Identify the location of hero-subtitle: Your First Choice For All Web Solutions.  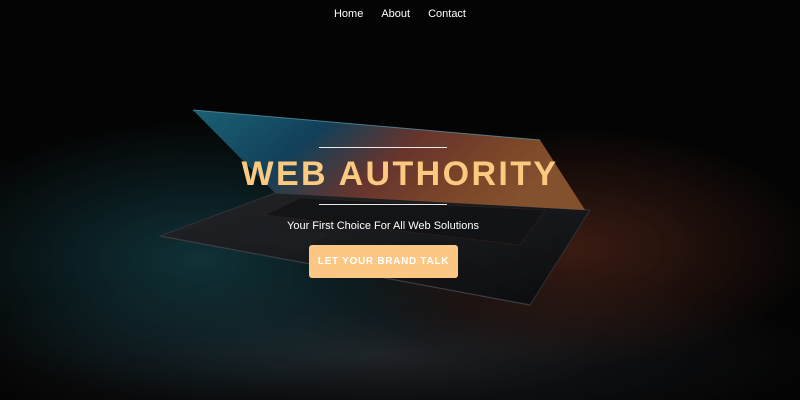
(383, 226).